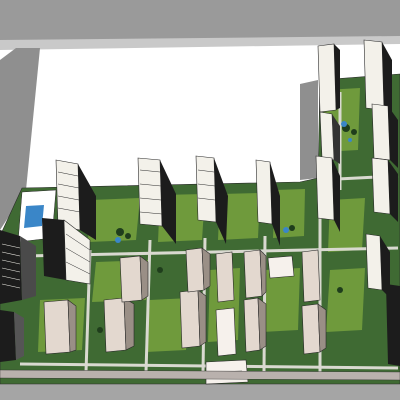  I want to click on south-boundary, so click(200, 375).